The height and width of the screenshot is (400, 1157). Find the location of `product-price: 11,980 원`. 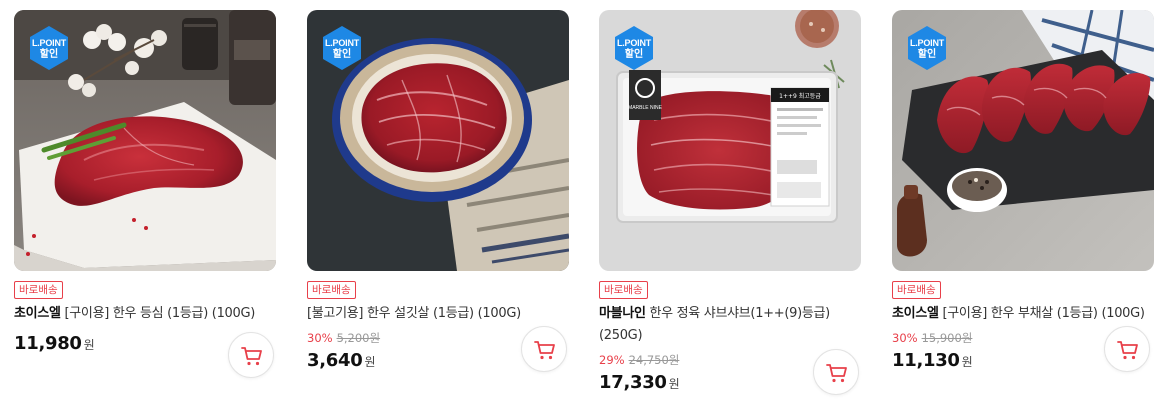

product-price: 11,980 원 is located at coordinates (54, 343).